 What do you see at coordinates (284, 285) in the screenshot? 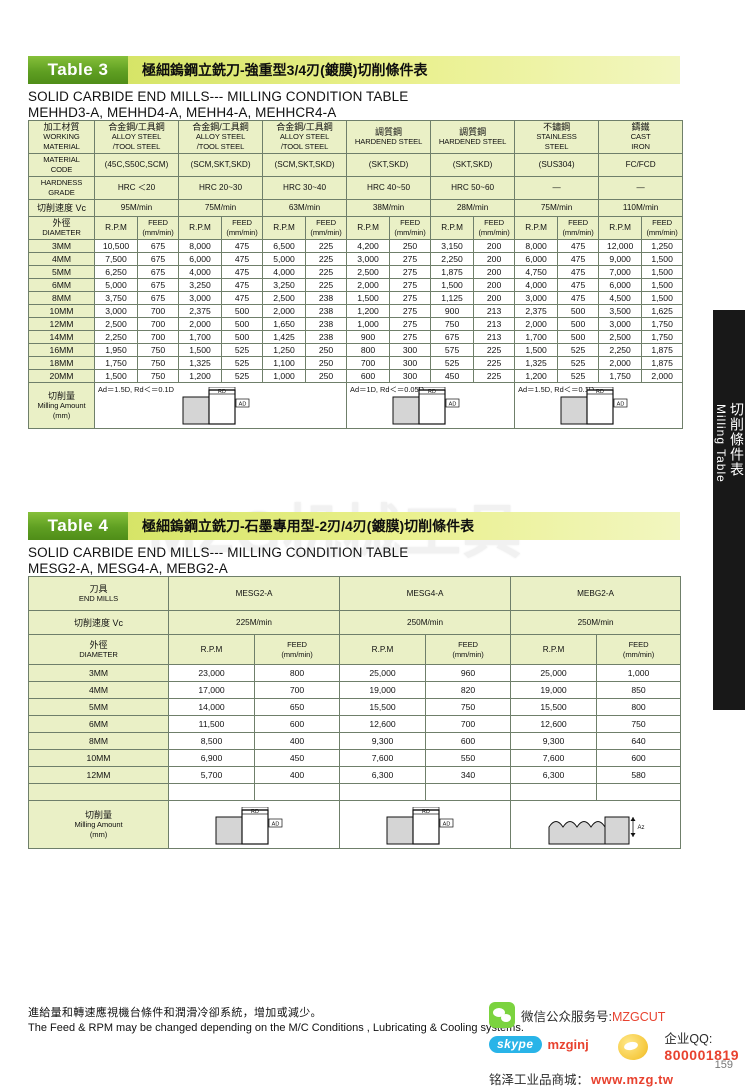
I see `rpm-value: 3,250` at bounding box center [284, 285].